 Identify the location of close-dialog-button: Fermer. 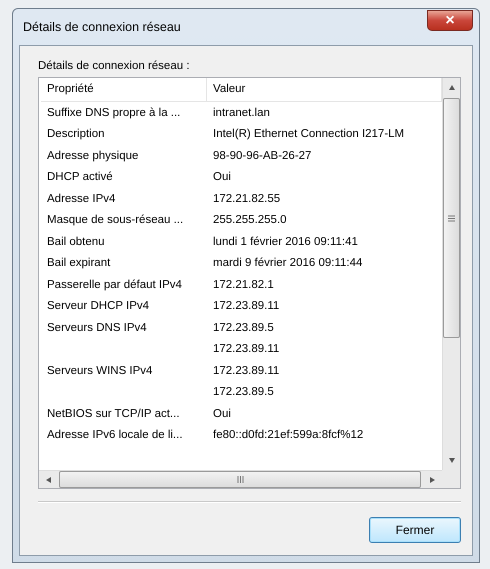
(415, 530).